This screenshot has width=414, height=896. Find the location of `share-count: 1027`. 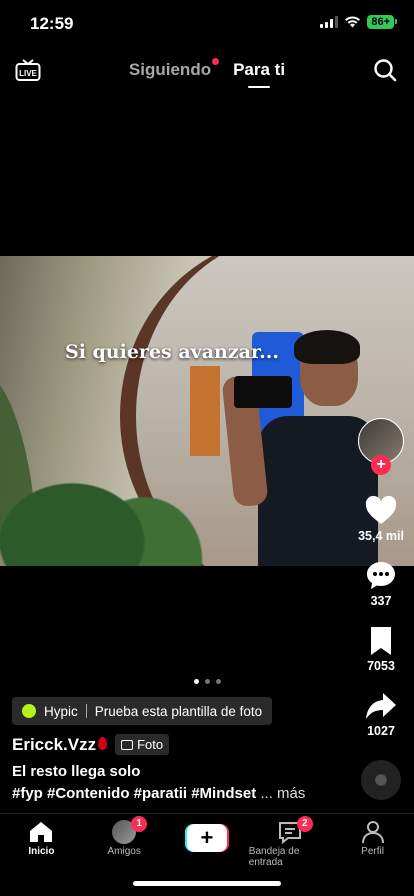

share-count: 1027 is located at coordinates (381, 731).